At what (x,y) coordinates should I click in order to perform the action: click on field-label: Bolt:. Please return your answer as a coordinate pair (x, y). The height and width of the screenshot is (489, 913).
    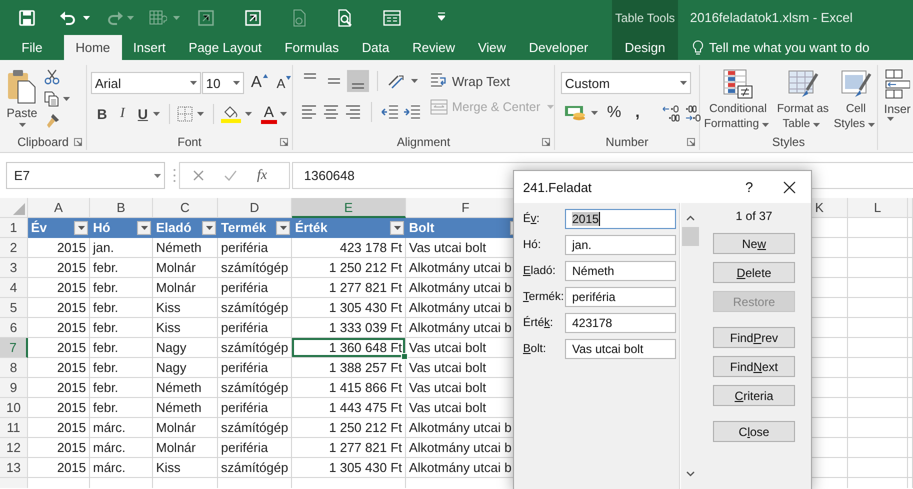
    Looking at the image, I should click on (535, 349).